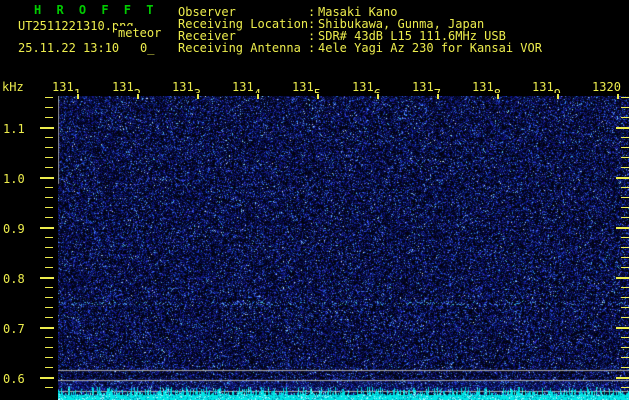 The height and width of the screenshot is (400, 629). Describe the element at coordinates (14, 329) in the screenshot. I see `freq-label-0.7: 0.7` at that location.